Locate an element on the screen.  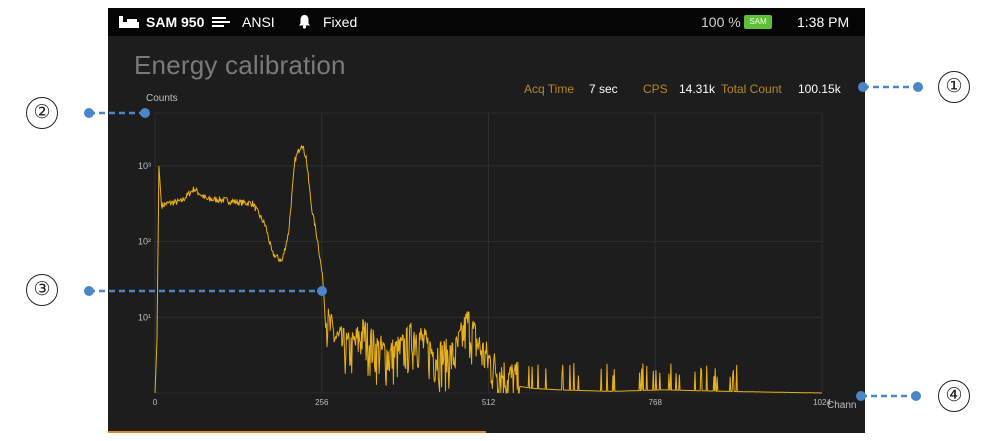
callout-4: ④ is located at coordinates (954, 396).